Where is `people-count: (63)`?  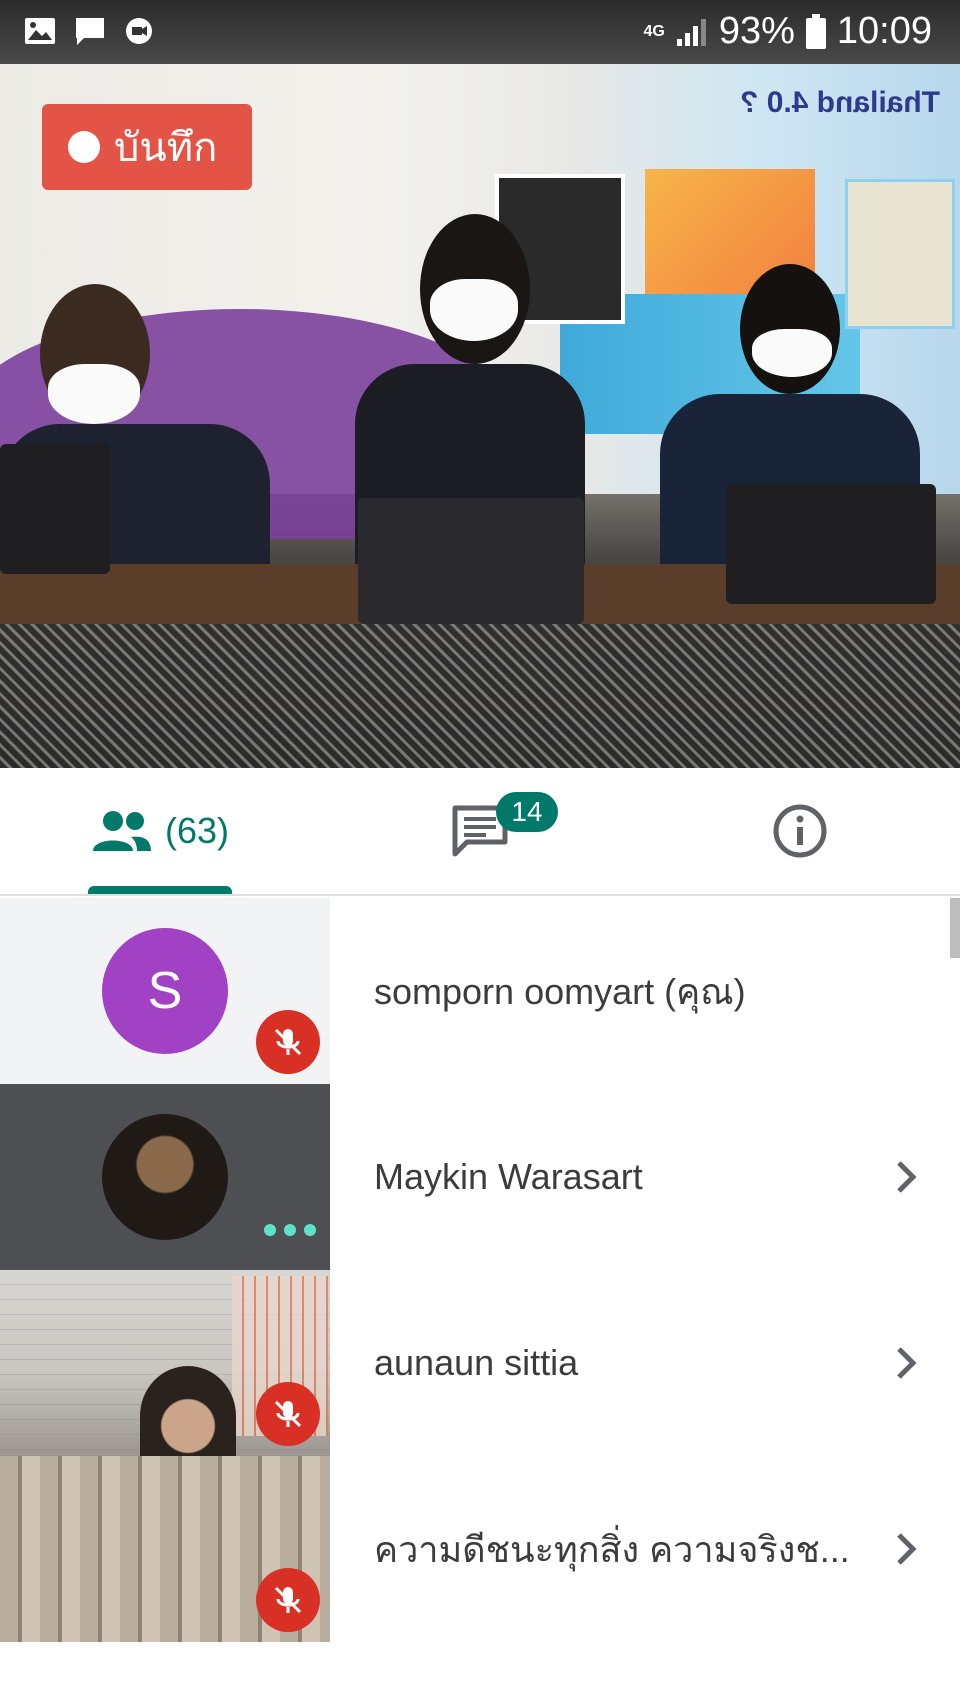 people-count: (63) is located at coordinates (197, 830).